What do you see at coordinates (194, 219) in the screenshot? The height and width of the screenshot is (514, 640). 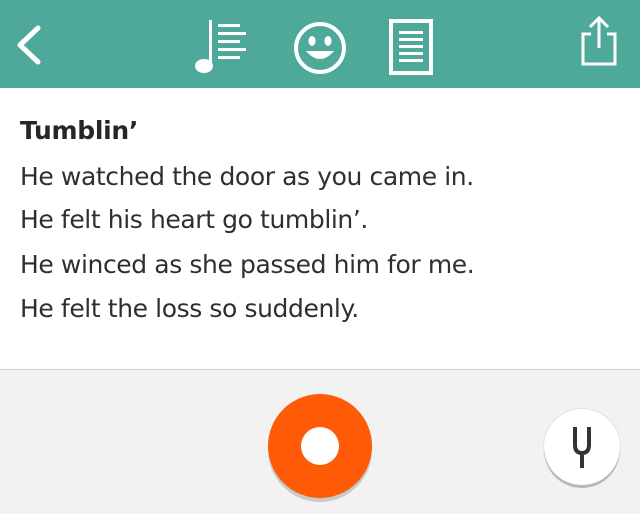 I see `lyric-line: He felt his heart go tumblin’.` at bounding box center [194, 219].